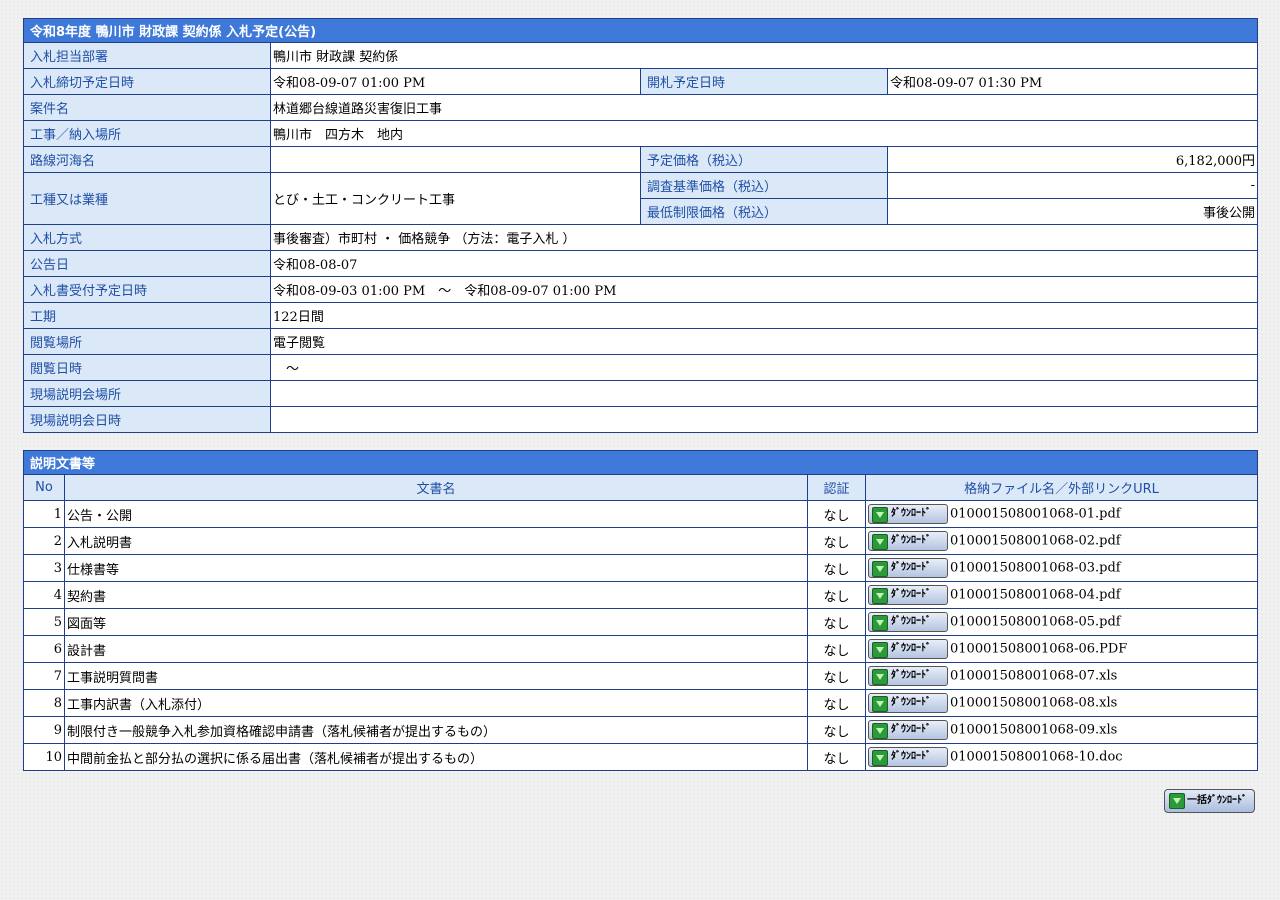 This screenshot has height=900, width=1280. What do you see at coordinates (436, 757) in the screenshot?
I see `doc-name: 中間前金払と部分払の選択に係る届出書（落札候補者が提出するもの）` at bounding box center [436, 757].